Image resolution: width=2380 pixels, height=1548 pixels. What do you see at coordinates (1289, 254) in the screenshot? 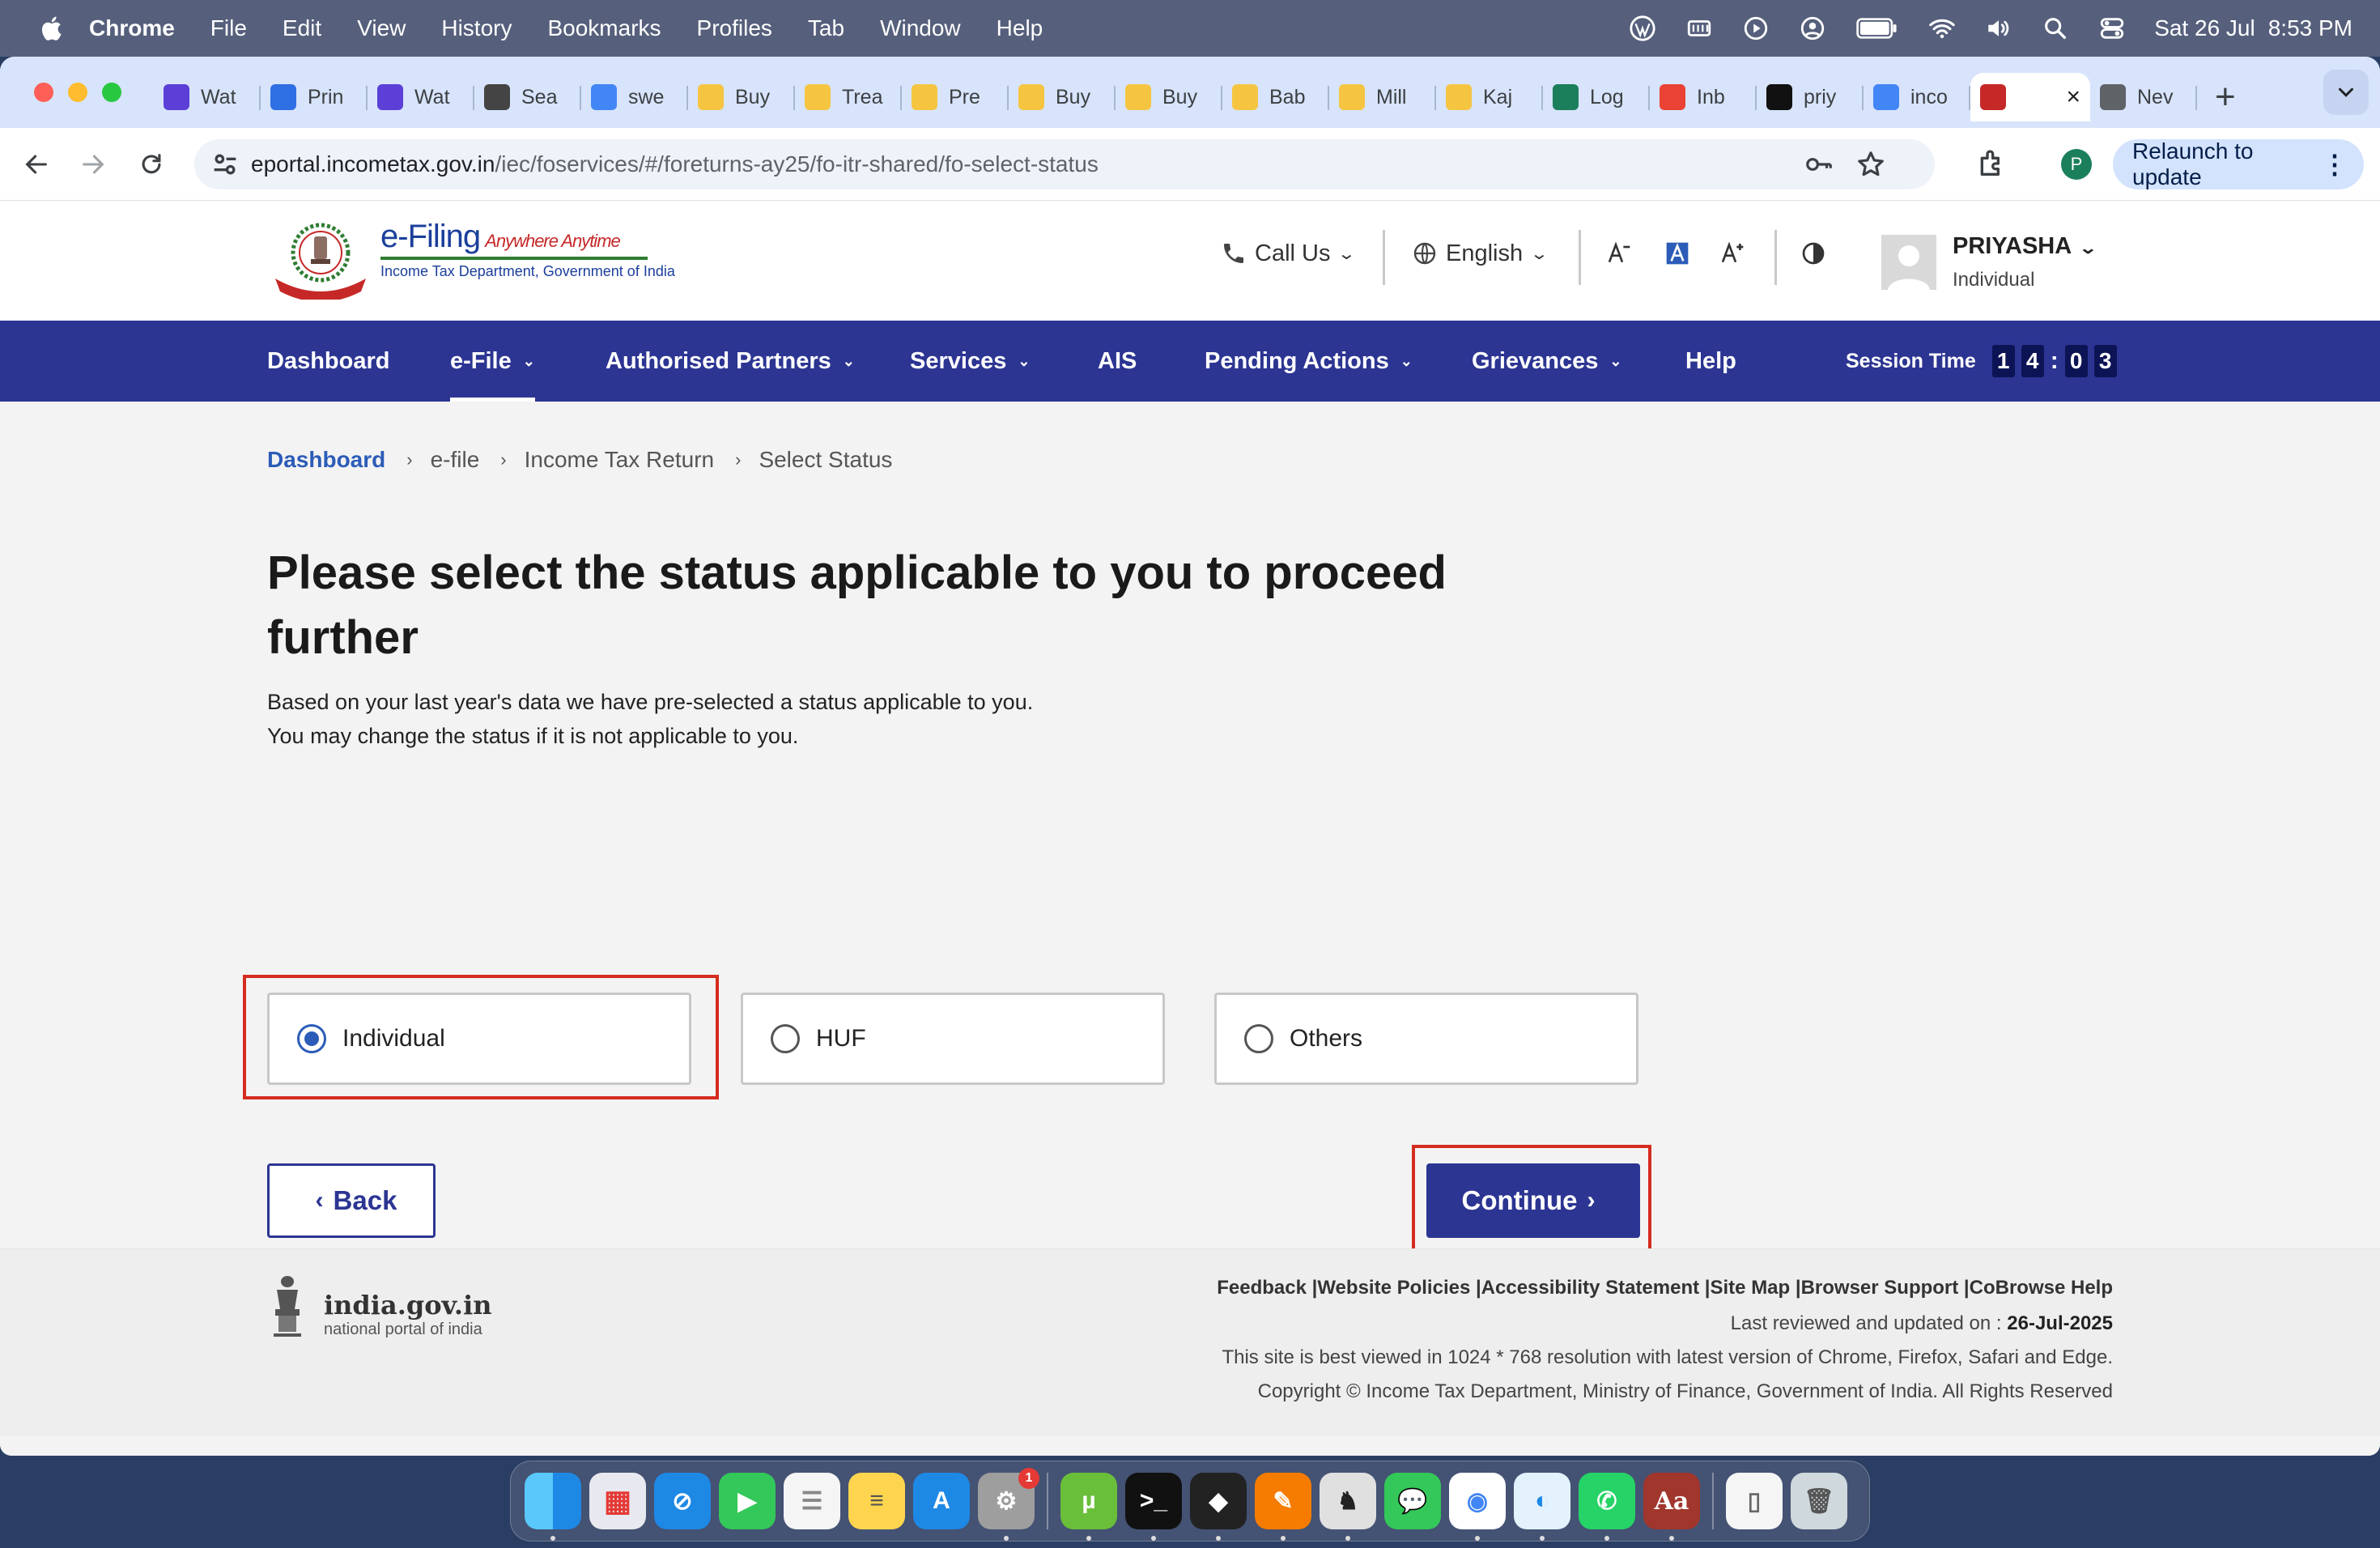
I see `call-us-dropdown: Call Us ⌄` at bounding box center [1289, 254].